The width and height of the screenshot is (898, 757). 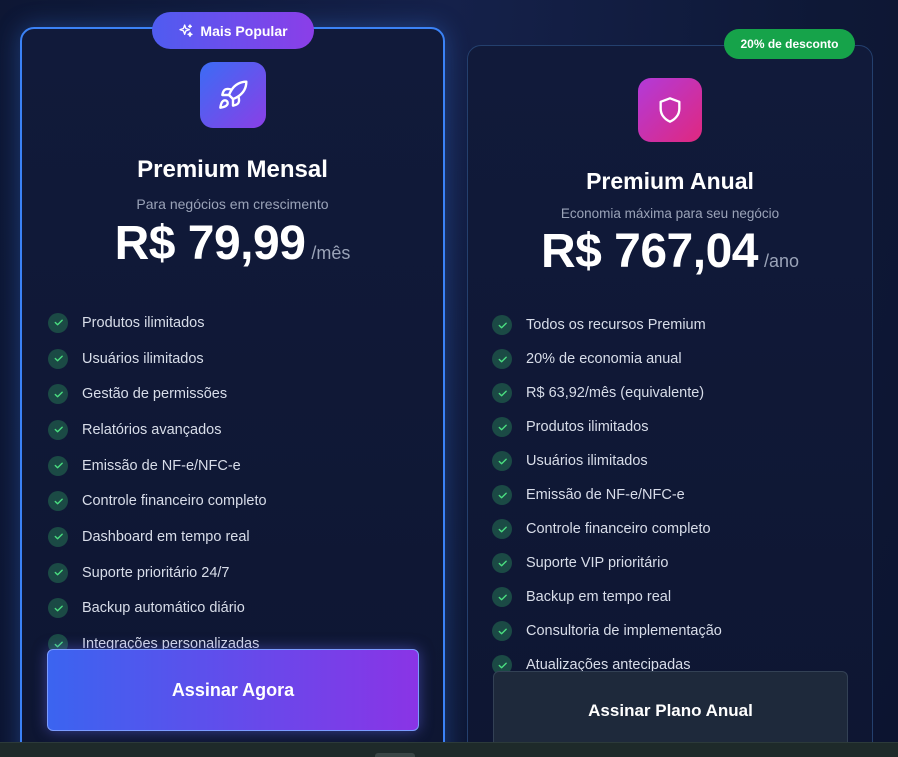 I want to click on feature-item: Gestão de permissões, so click(x=157, y=394).